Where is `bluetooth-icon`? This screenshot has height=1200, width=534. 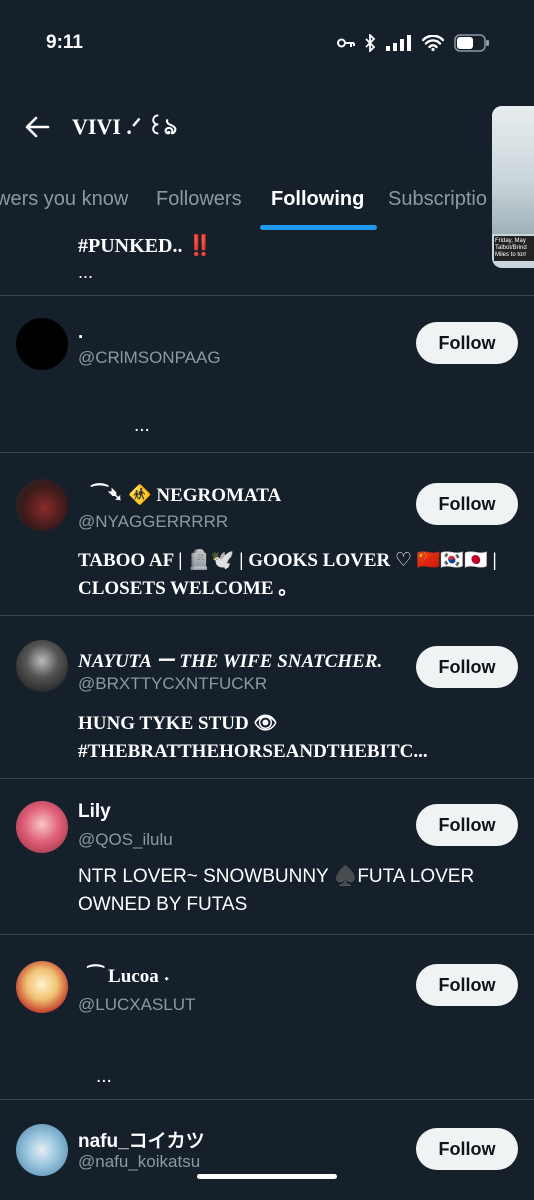
bluetooth-icon is located at coordinates (370, 43).